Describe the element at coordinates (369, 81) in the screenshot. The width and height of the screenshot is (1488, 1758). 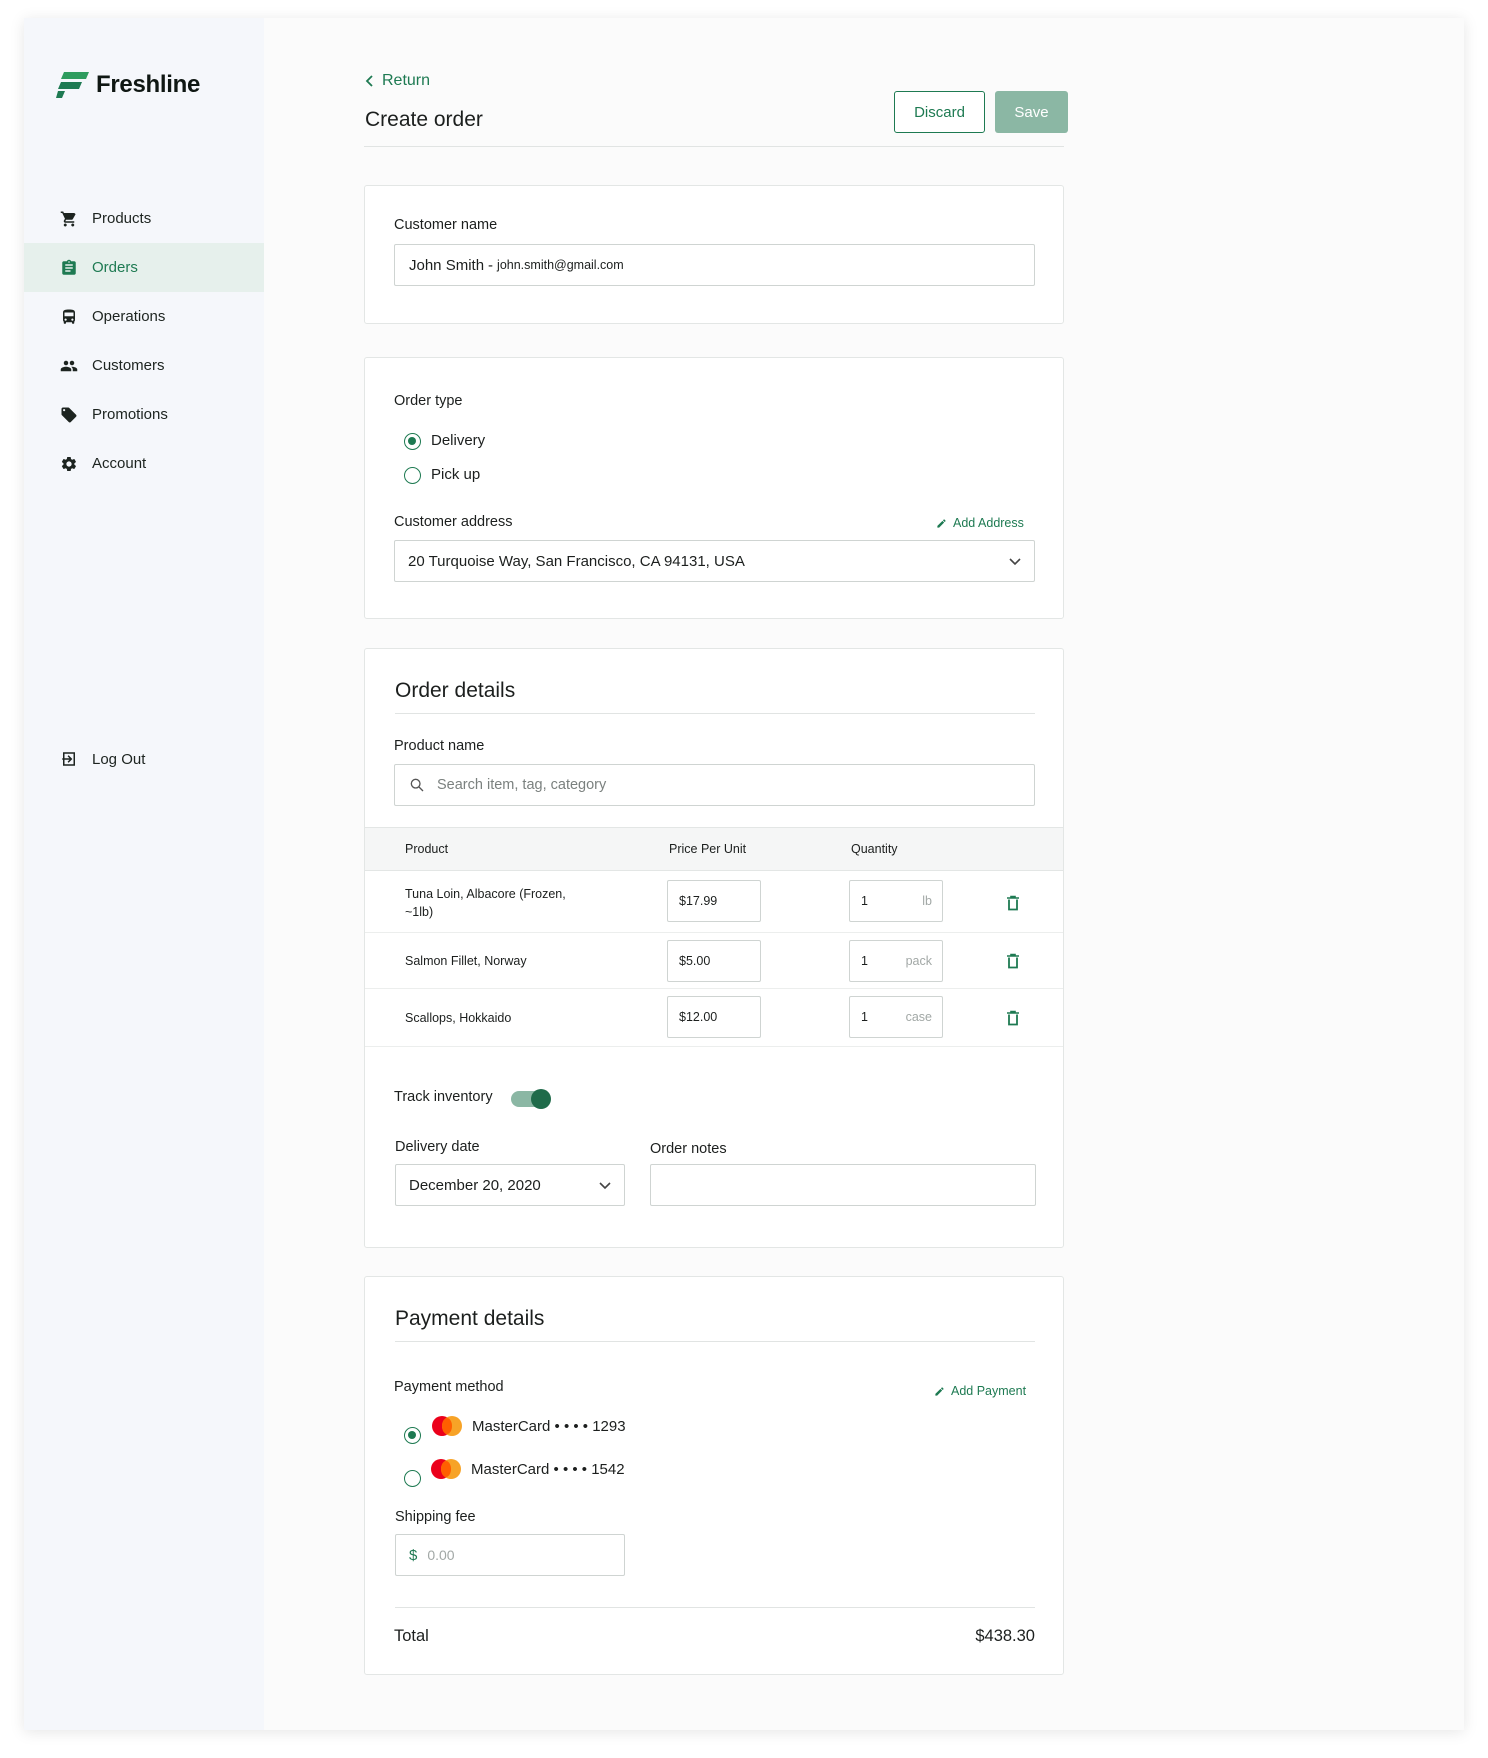
I see `chevron-left-icon` at that location.